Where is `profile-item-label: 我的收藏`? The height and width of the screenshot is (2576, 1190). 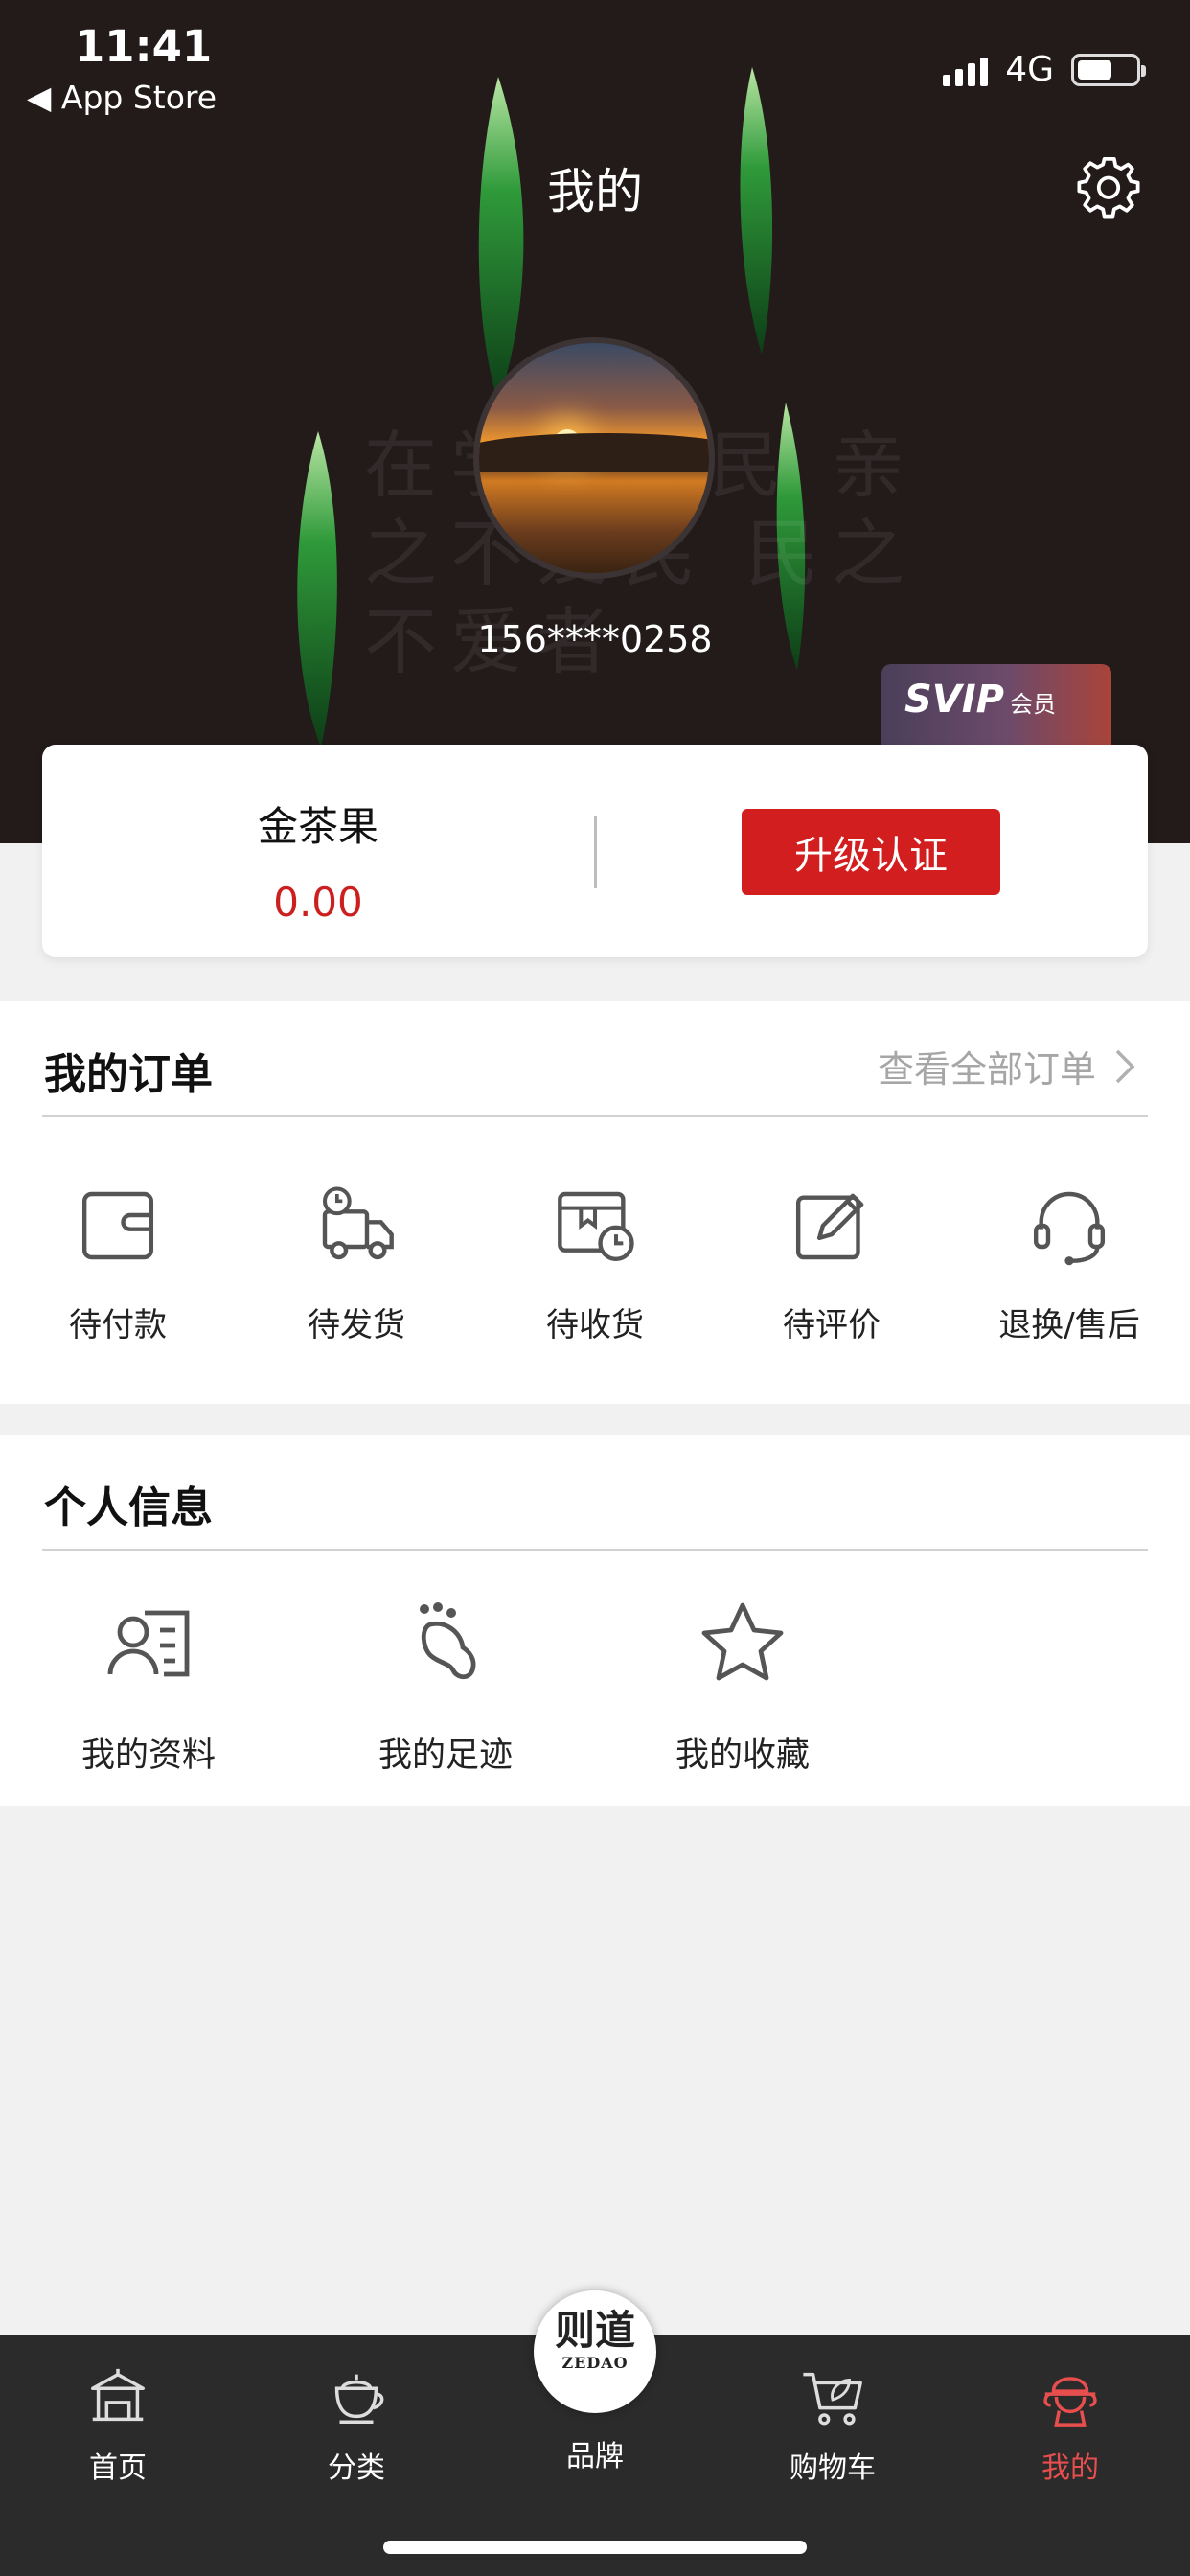 profile-item-label: 我的收藏 is located at coordinates (743, 1755).